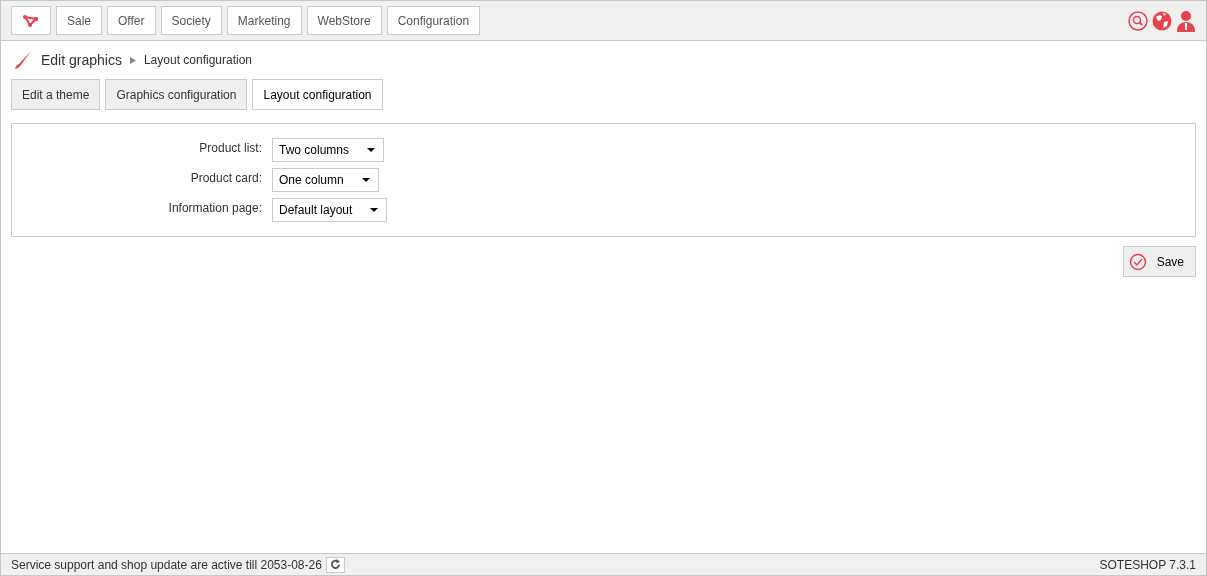 Image resolution: width=1207 pixels, height=576 pixels. I want to click on logo-button, so click(31, 20).